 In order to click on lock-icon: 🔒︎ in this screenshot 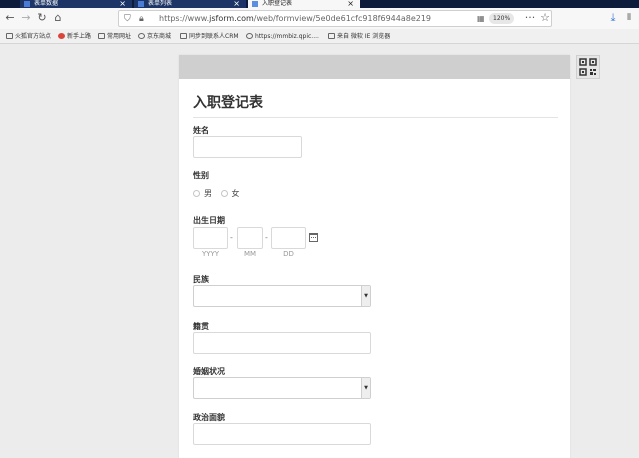, I will do `click(141, 19)`.